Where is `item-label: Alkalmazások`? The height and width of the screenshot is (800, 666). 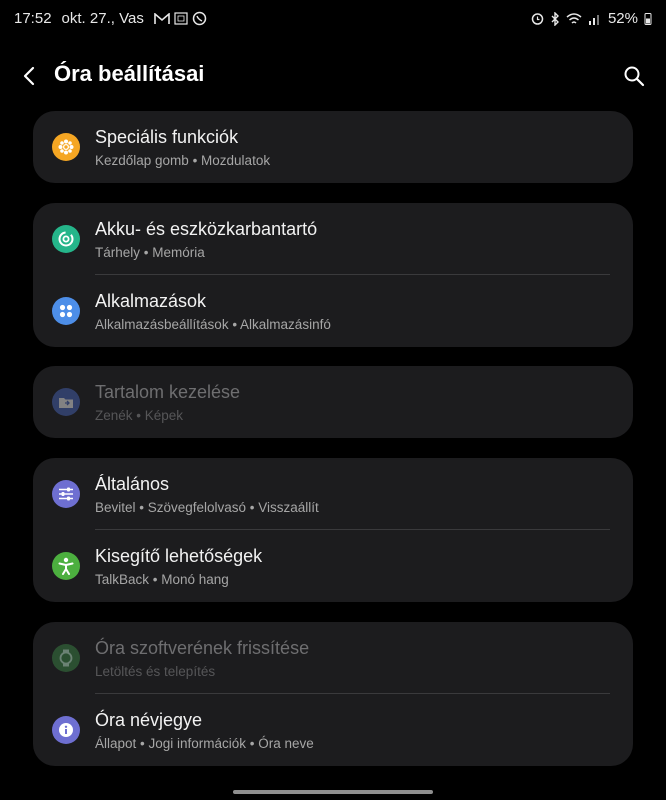 item-label: Alkalmazások is located at coordinates (151, 301).